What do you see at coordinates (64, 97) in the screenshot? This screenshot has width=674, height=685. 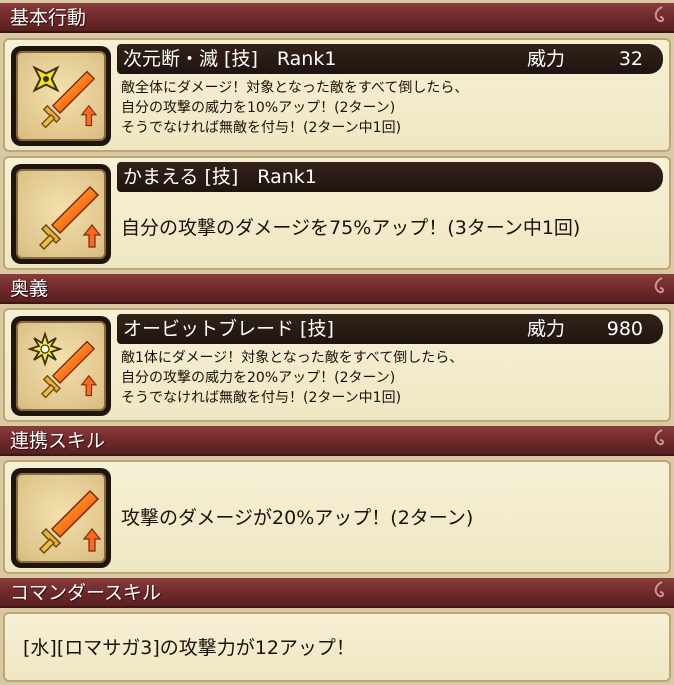 I see `shuriken-sword-up-icon` at bounding box center [64, 97].